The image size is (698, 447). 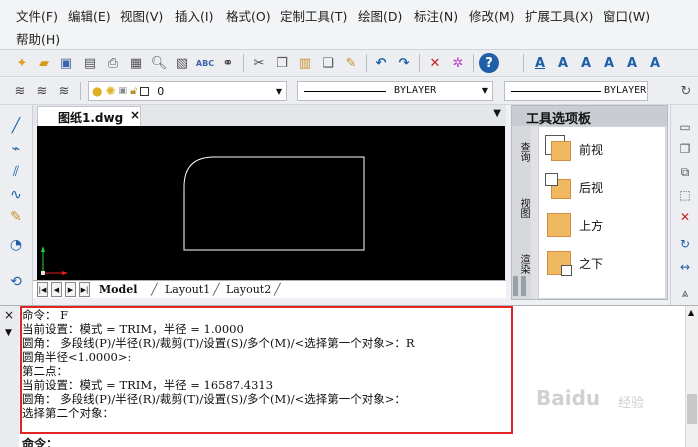 I want to click on menu-view: 视图(V), so click(x=141, y=15).